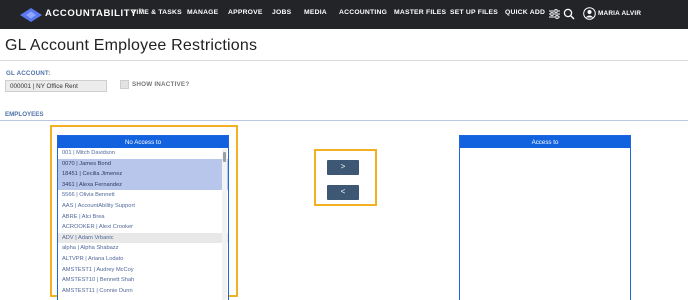 The height and width of the screenshot is (300, 688). Describe the element at coordinates (24, 114) in the screenshot. I see `employees-section-label: EMPLOYEES` at that location.